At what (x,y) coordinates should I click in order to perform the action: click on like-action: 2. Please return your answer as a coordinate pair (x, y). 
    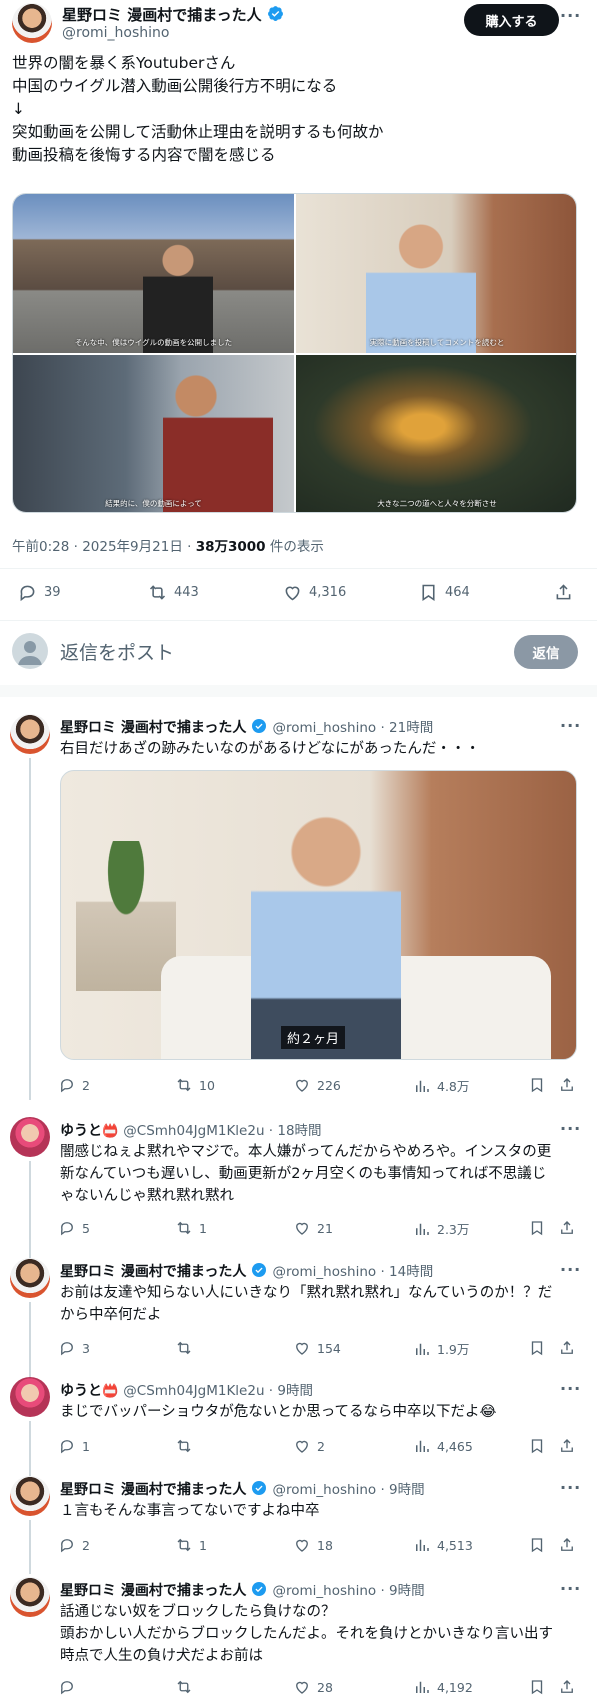
    Looking at the image, I should click on (309, 1446).